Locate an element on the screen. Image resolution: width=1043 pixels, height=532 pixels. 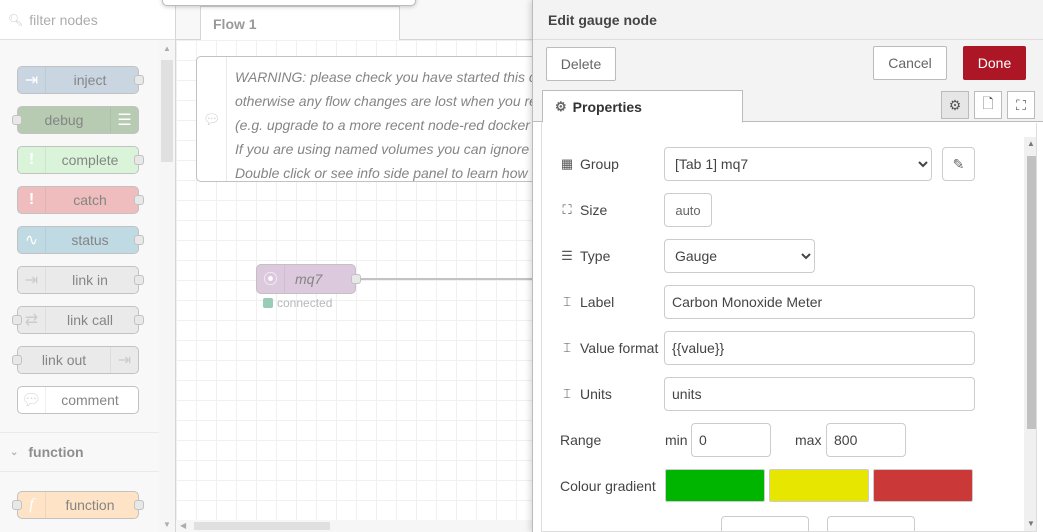
type-row: ☰ Type Gauge is located at coordinates (782, 257).